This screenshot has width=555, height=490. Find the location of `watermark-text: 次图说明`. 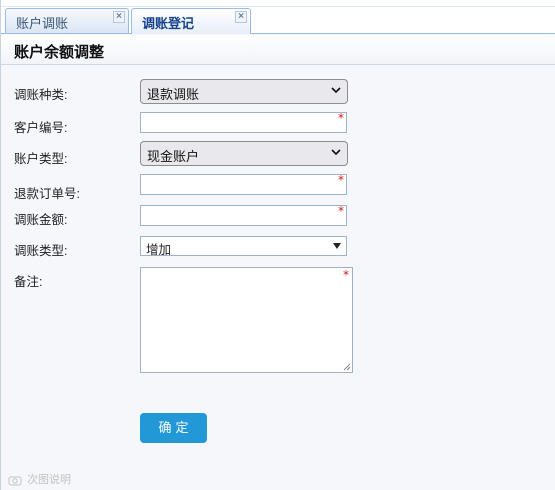

watermark-text: 次图说明 is located at coordinates (49, 480).